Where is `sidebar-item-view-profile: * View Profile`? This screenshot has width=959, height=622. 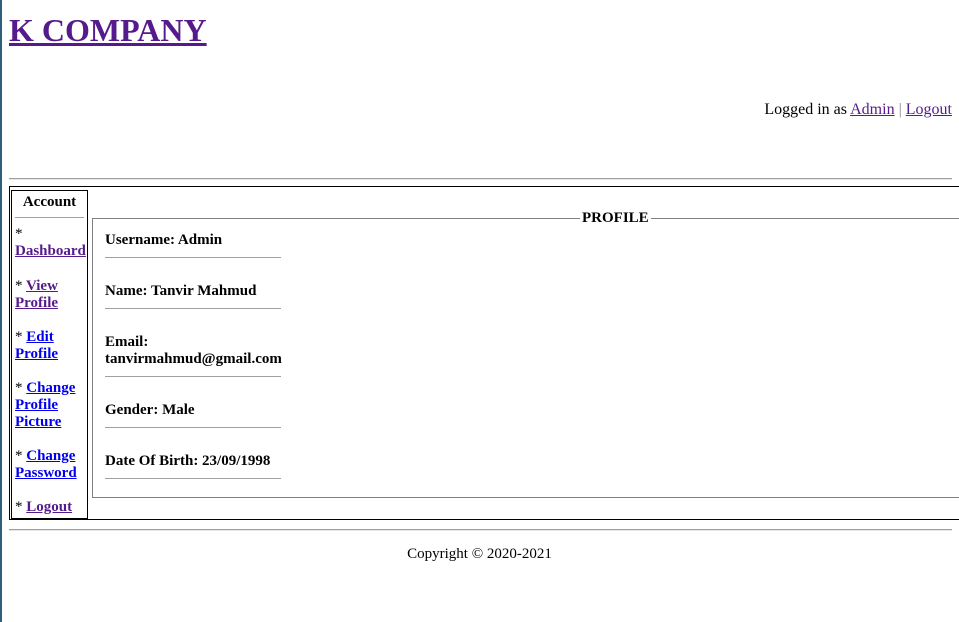 sidebar-item-view-profile: * View Profile is located at coordinates (51, 295).